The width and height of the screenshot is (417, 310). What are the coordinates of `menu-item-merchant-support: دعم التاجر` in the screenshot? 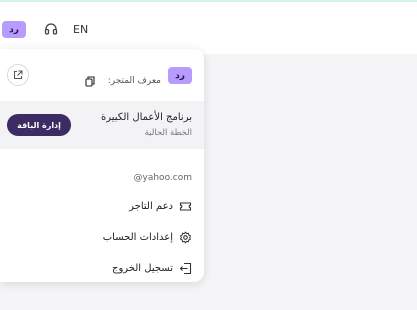 It's located at (160, 206).